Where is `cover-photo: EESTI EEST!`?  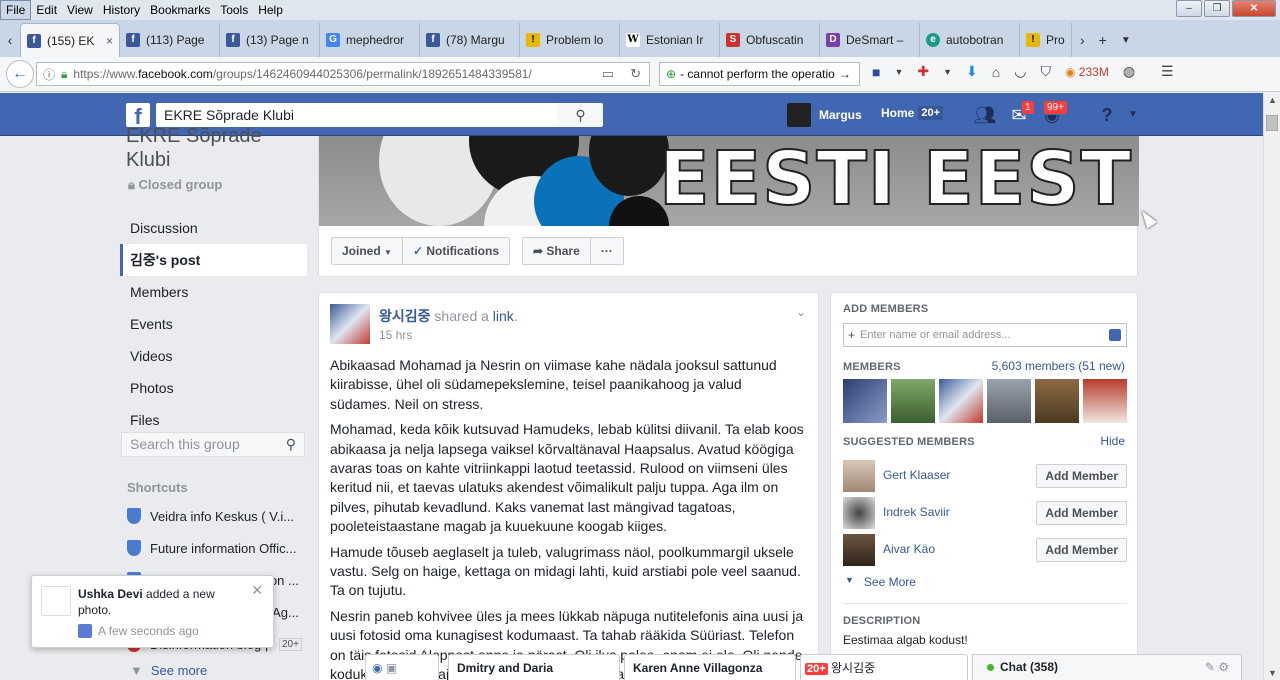 cover-photo: EESTI EEST! is located at coordinates (729, 181).